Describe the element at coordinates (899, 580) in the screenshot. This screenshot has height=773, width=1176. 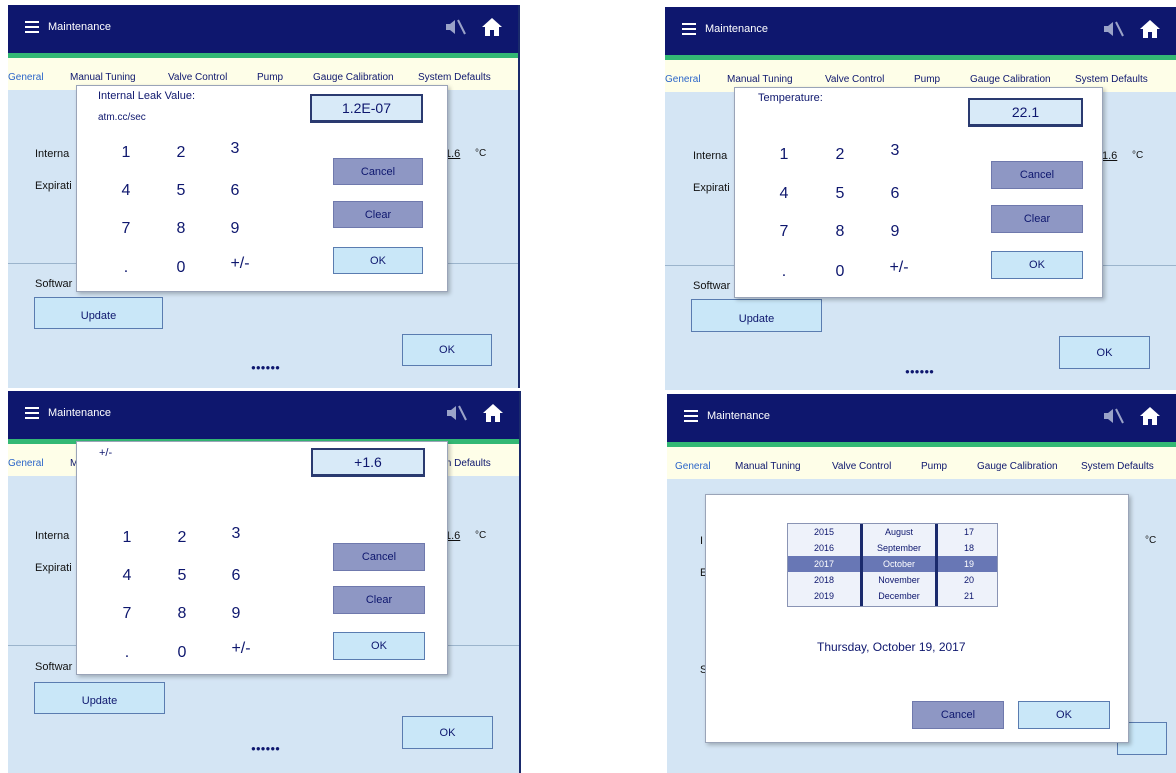
I see `month-option: November` at that location.